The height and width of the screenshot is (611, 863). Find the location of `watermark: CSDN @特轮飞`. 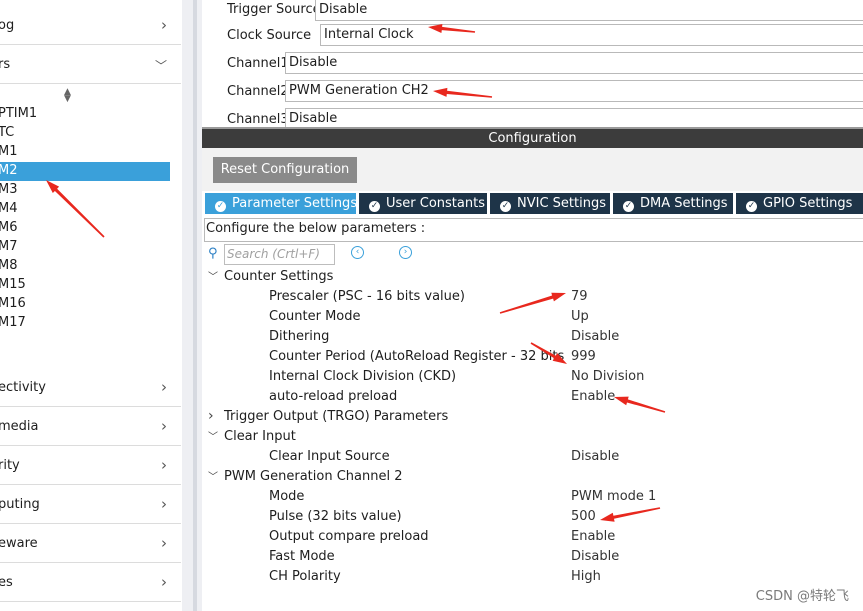

watermark: CSDN @特轮飞 is located at coordinates (802, 596).